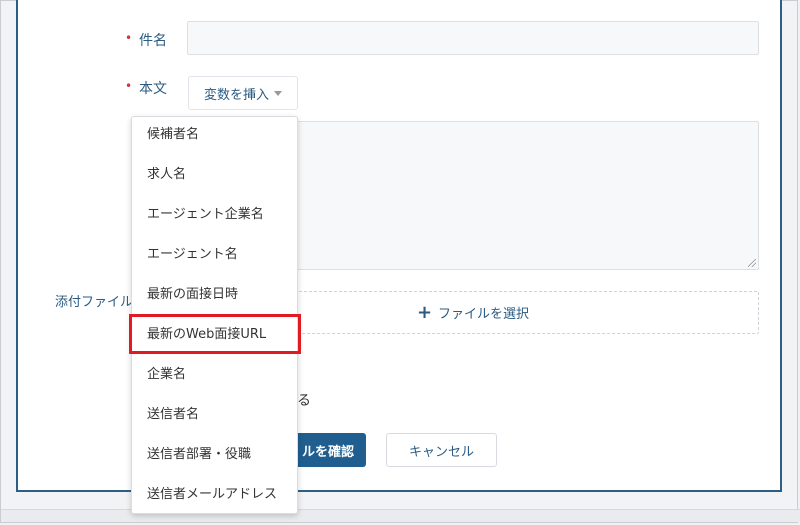 The height and width of the screenshot is (525, 800). What do you see at coordinates (304, 401) in the screenshot?
I see `option-label: る` at bounding box center [304, 401].